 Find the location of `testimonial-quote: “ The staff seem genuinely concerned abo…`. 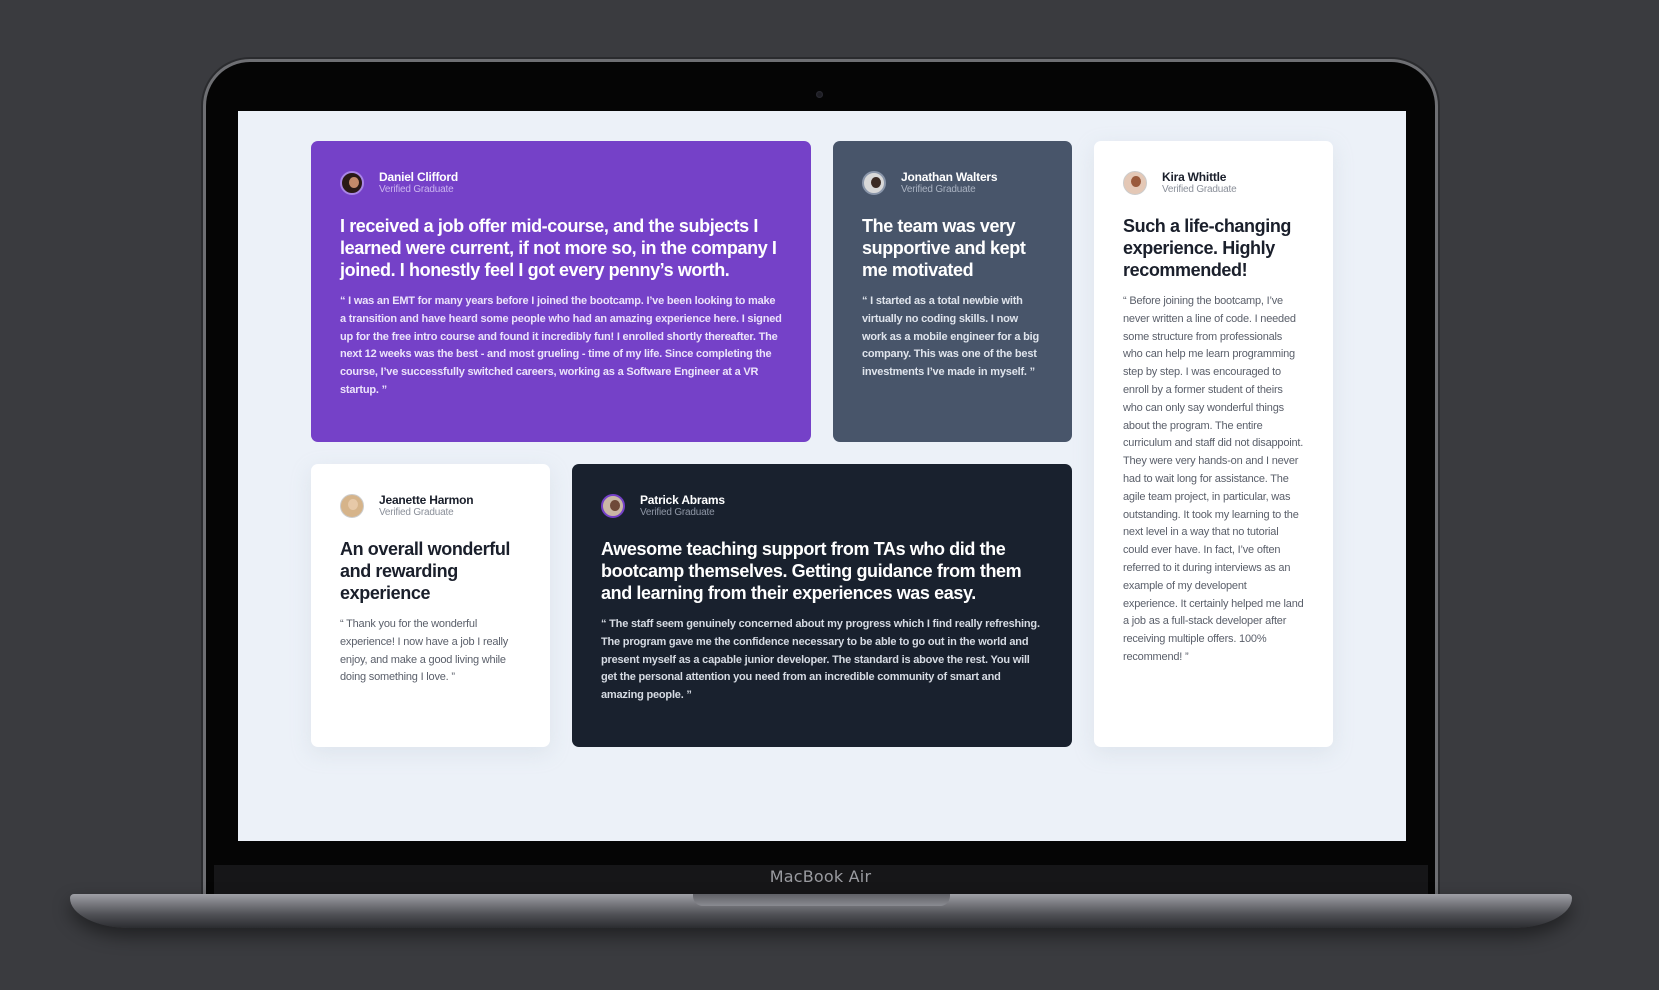

testimonial-quote: “ The staff seem genuinely concerned abo… is located at coordinates (820, 660).